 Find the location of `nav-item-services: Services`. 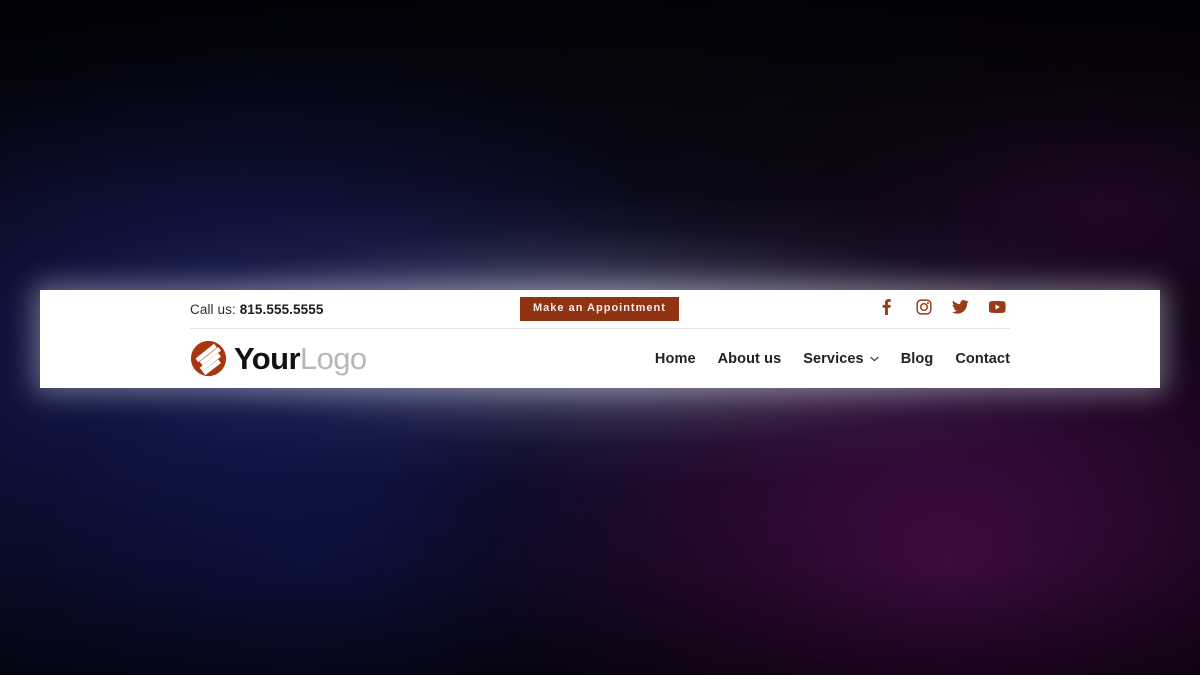

nav-item-services: Services is located at coordinates (841, 358).